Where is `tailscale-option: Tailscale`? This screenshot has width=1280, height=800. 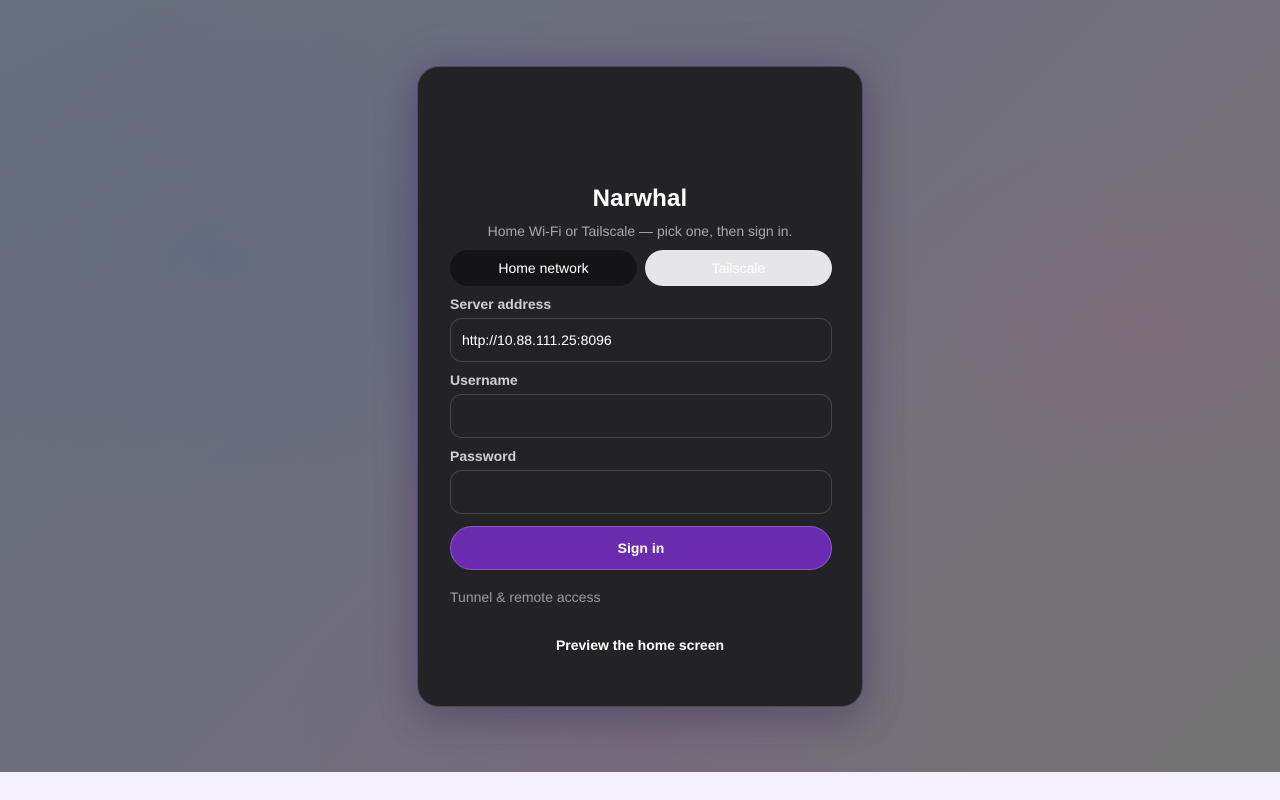 tailscale-option: Tailscale is located at coordinates (738, 268).